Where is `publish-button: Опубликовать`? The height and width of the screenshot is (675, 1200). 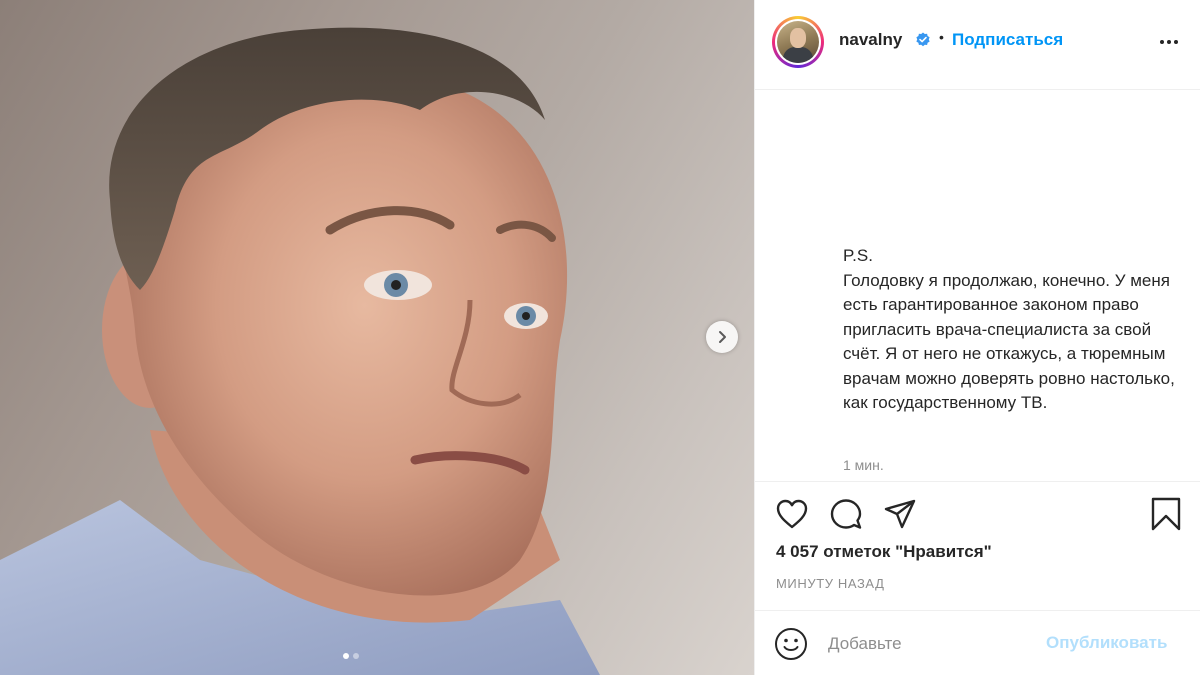
publish-button: Опубликовать is located at coordinates (1106, 643).